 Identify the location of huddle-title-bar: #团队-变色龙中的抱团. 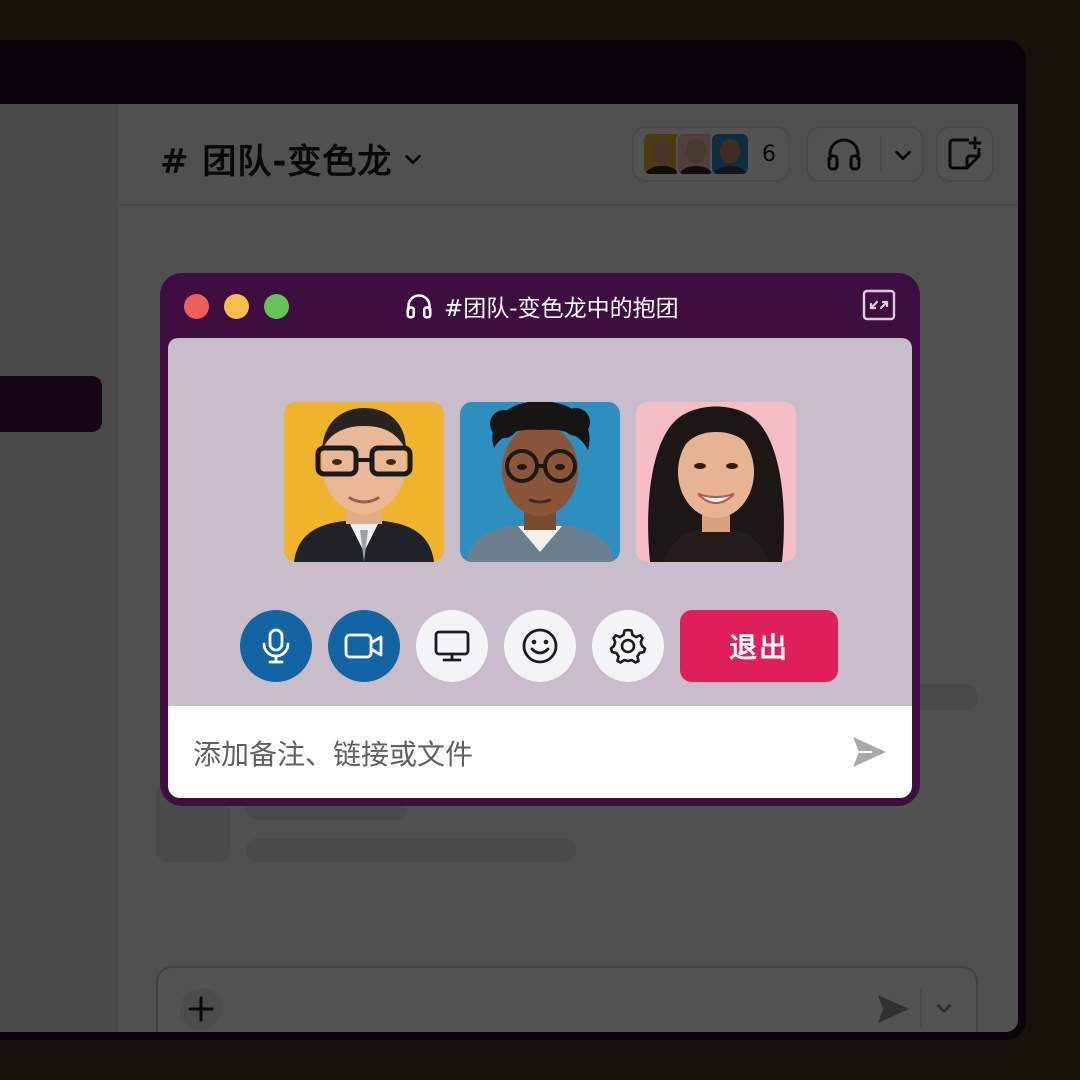
(541, 306).